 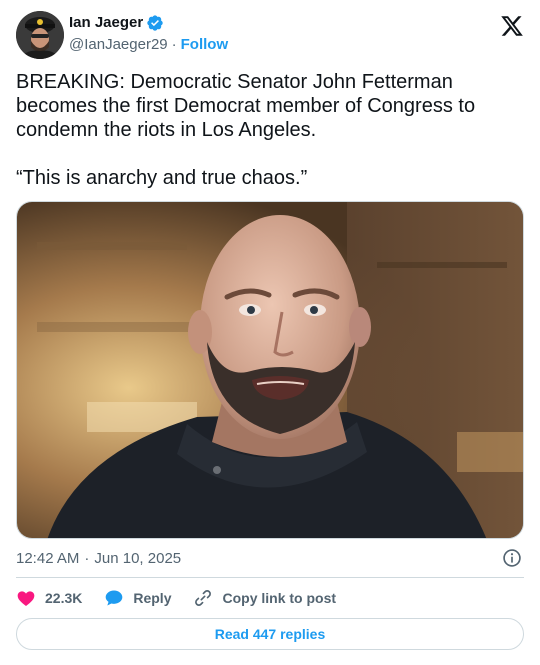 I want to click on author-handle: @IanJaeger29, so click(x=118, y=45).